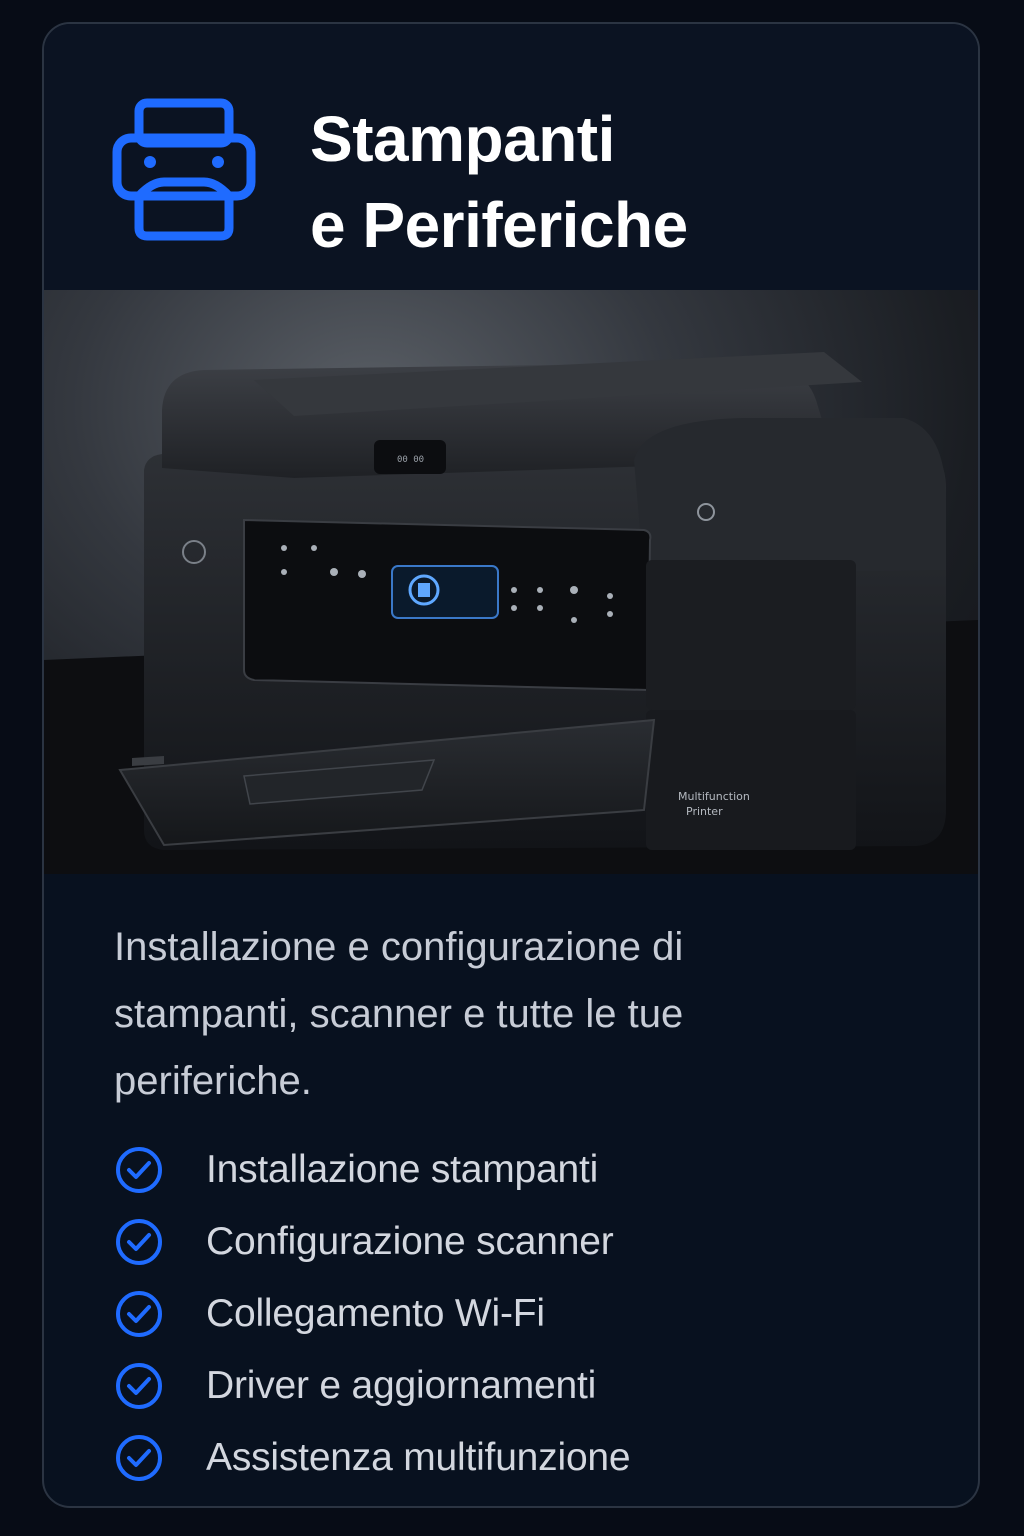 Image resolution: width=1024 pixels, height=1536 pixels. Describe the element at coordinates (418, 1457) in the screenshot. I see `feature-label: Assistenza multifunzione` at that location.